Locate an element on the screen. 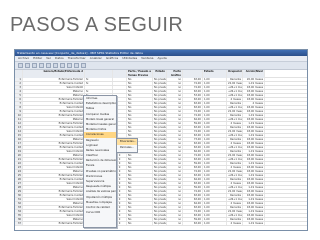 This screenshot has width=320, height=240. column-header: Parto / Pasado a Temas Previos is located at coordinates (140, 74).